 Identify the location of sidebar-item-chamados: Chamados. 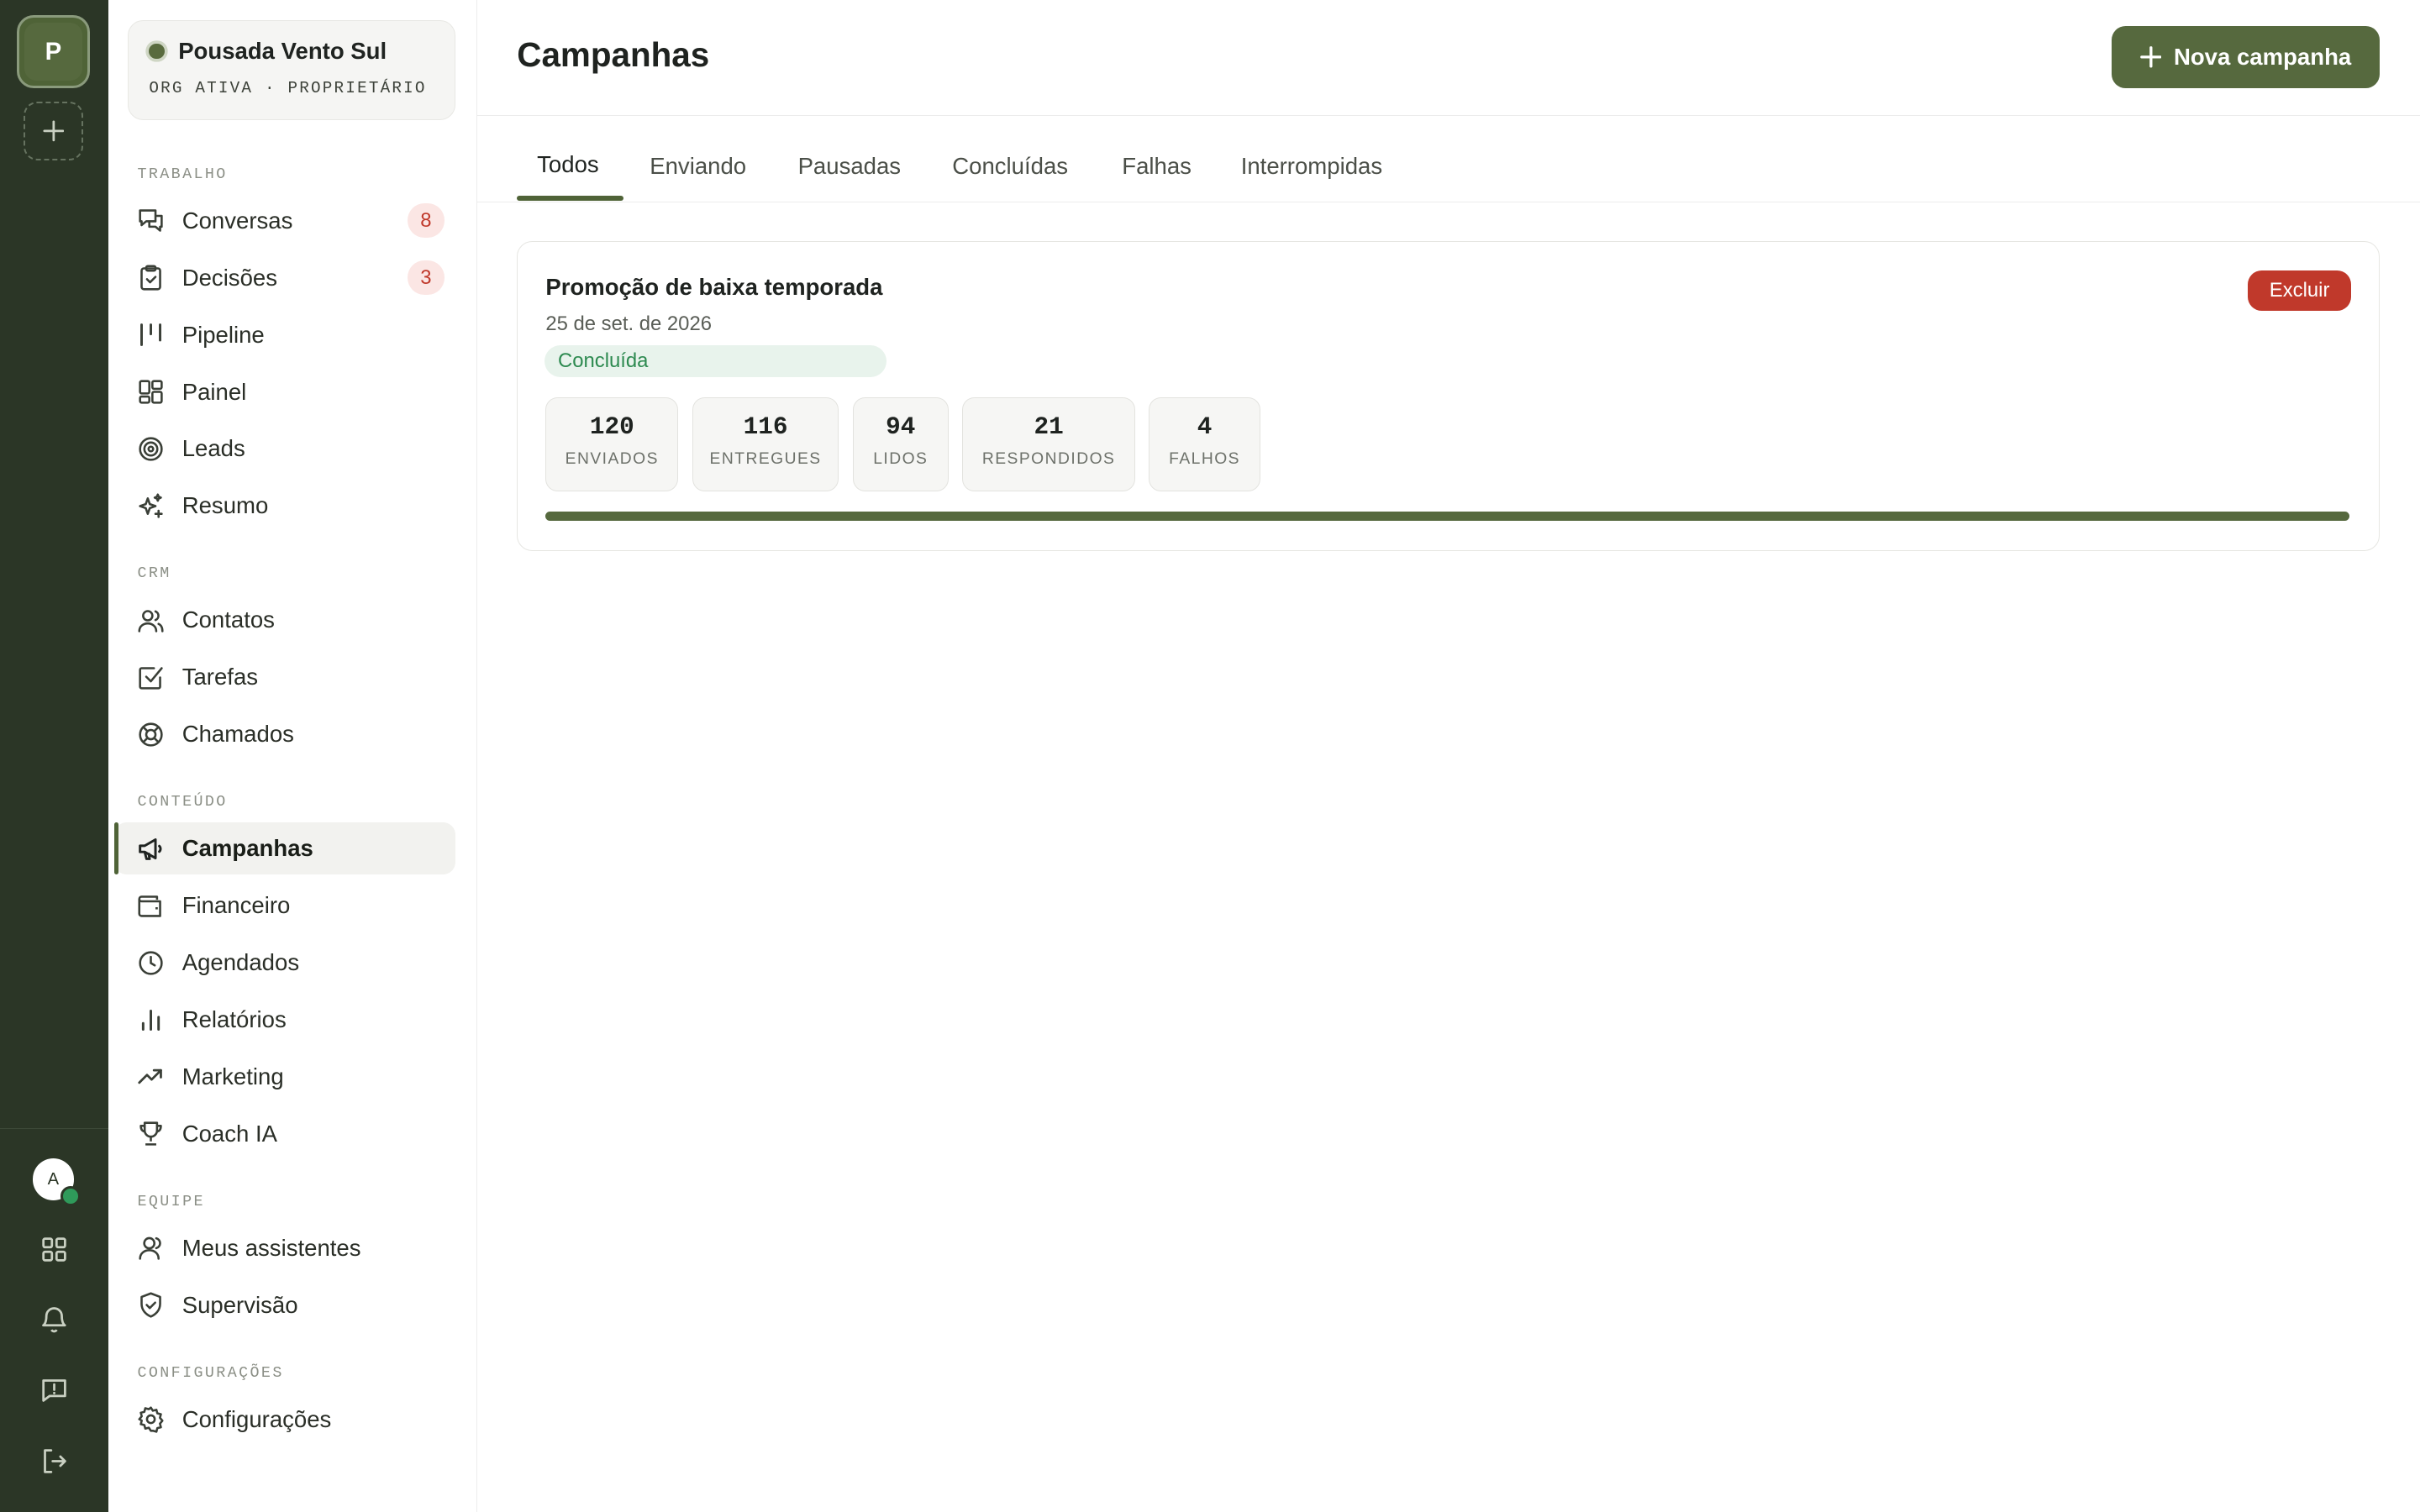
(284, 734).